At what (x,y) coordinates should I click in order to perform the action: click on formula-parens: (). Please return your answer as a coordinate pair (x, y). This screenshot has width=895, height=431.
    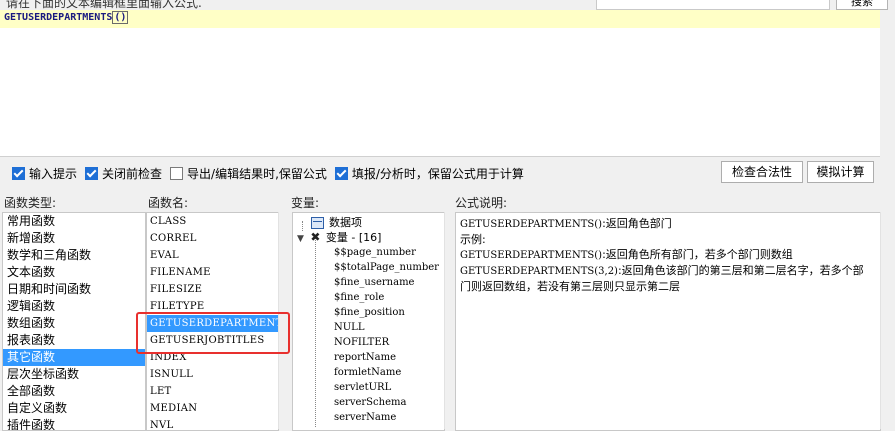
    Looking at the image, I should click on (120, 17).